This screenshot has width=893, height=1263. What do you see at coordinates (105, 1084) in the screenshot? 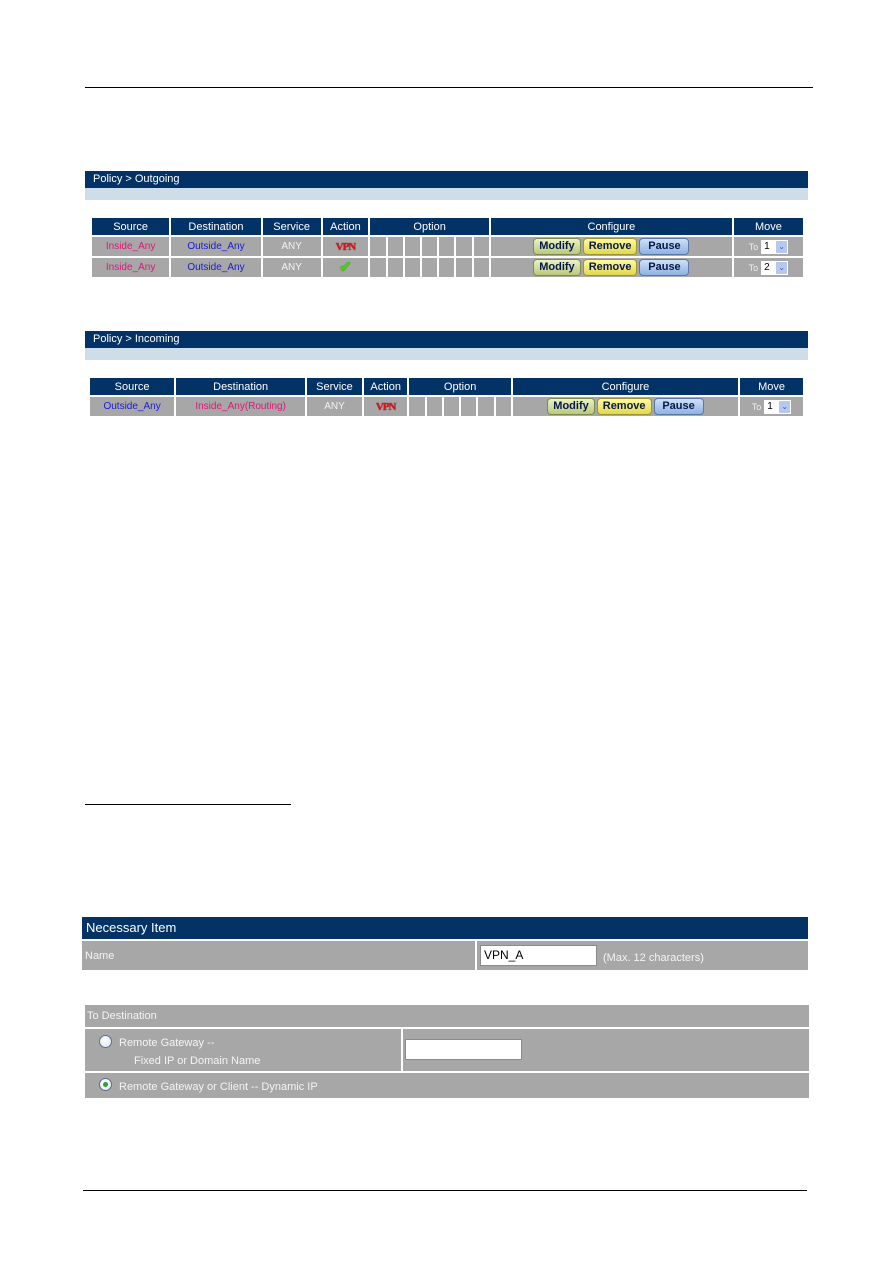
I see `dynamic-ip-radio` at bounding box center [105, 1084].